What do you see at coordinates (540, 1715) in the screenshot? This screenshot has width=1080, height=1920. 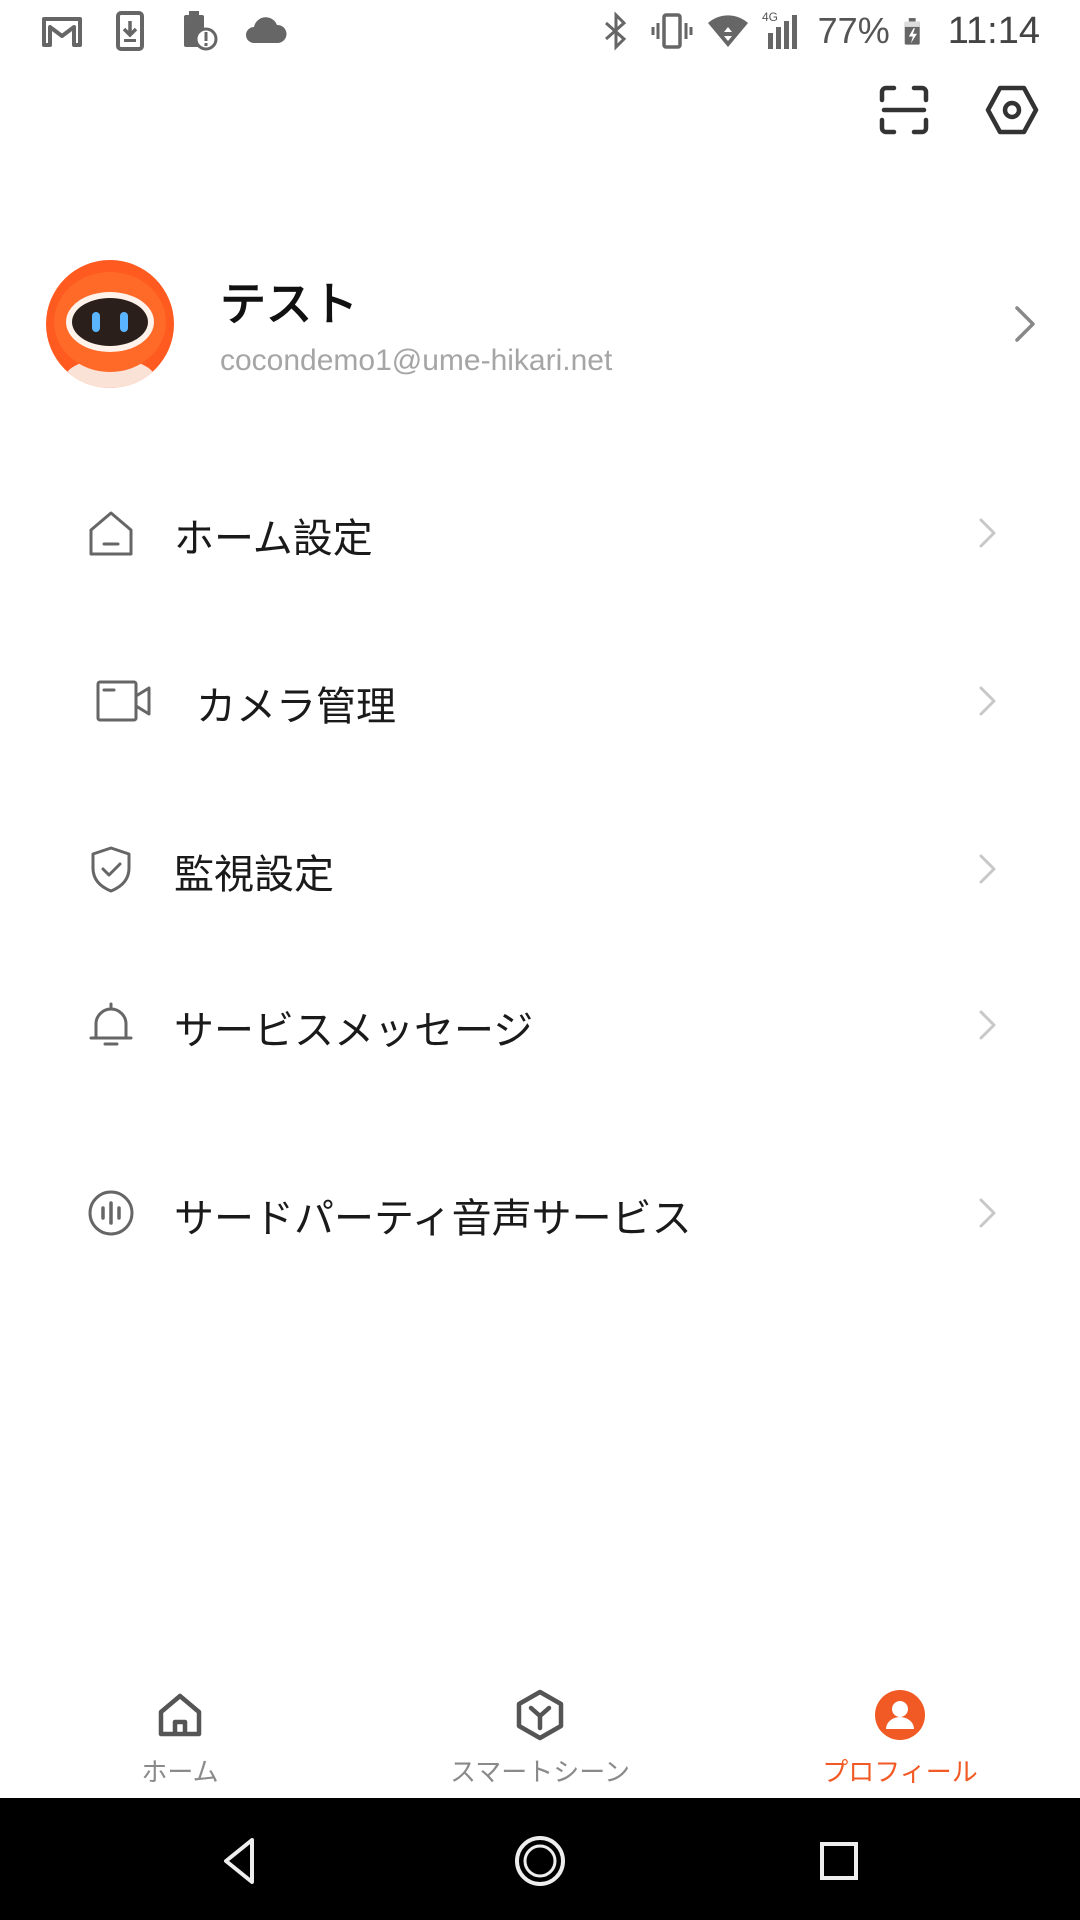 I see `smart-scene-icon` at bounding box center [540, 1715].